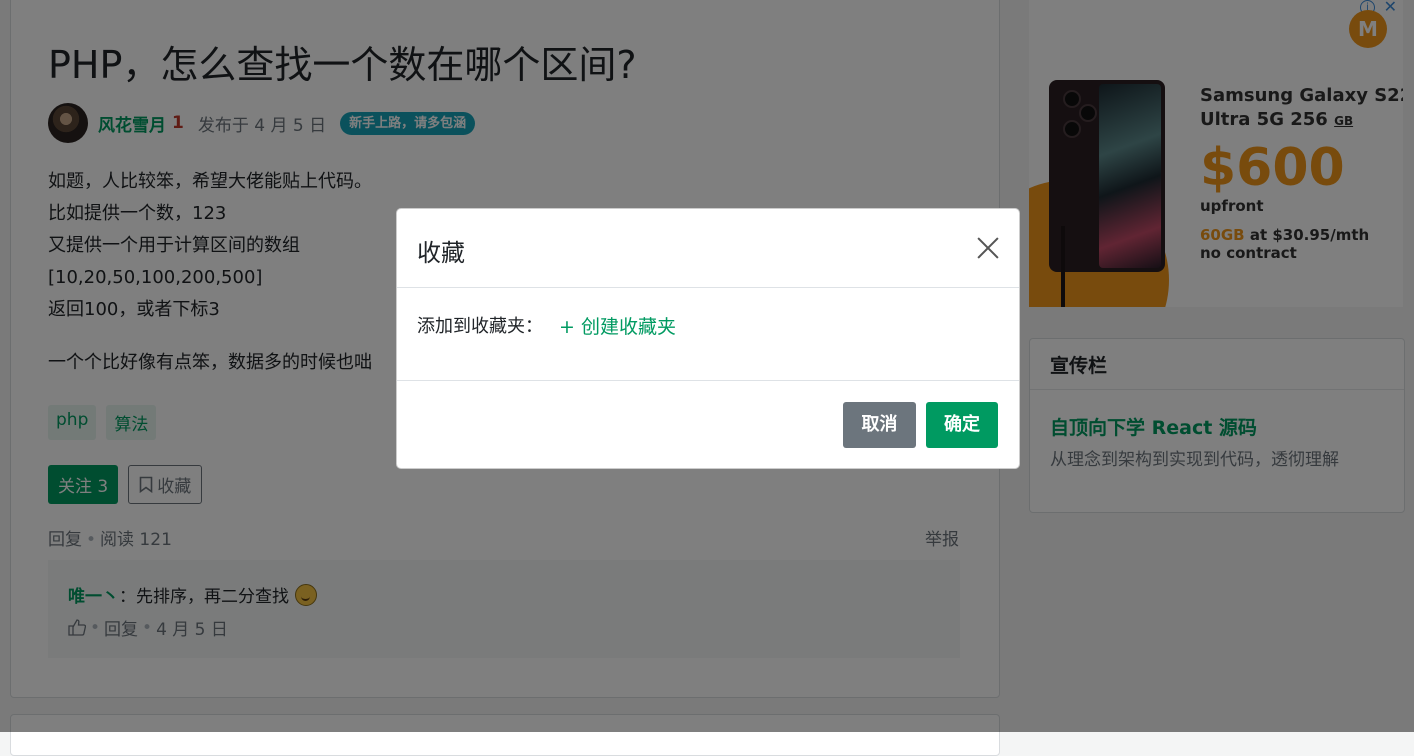 This screenshot has width=1414, height=756. Describe the element at coordinates (708, 248) in the screenshot. I see `dialog-header: 收藏` at that location.